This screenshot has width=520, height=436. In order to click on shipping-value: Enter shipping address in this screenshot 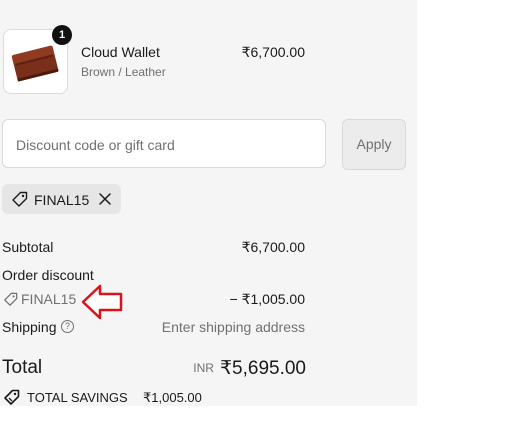, I will do `click(233, 327)`.